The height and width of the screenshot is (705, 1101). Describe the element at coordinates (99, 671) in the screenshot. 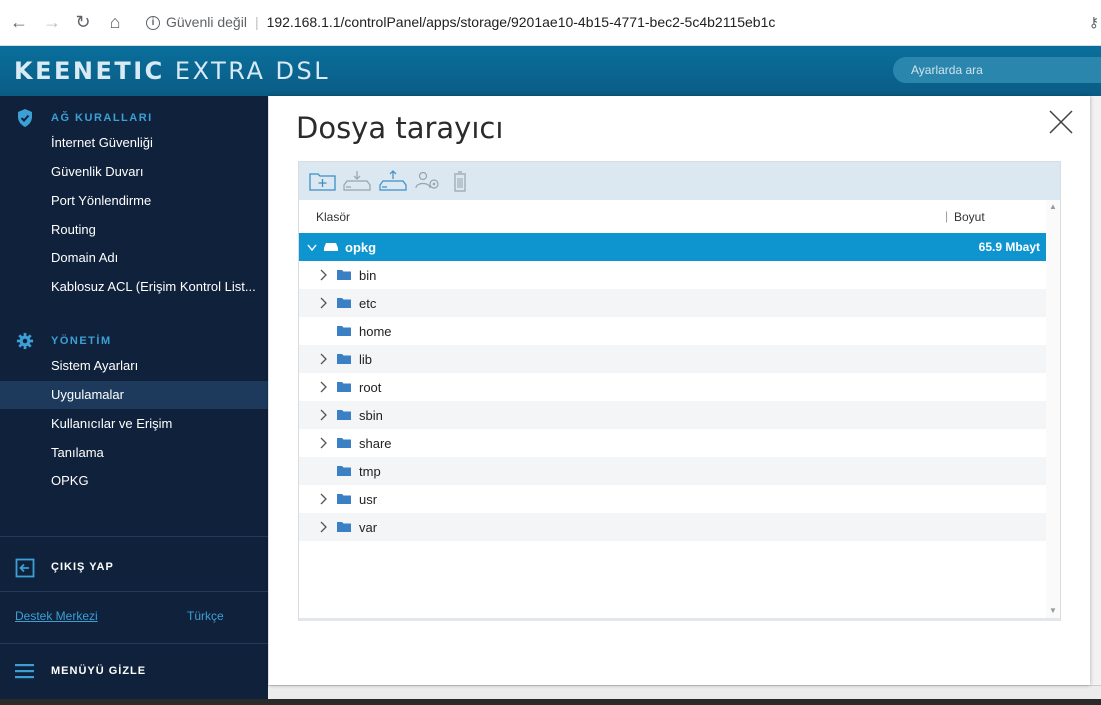

I see `hide-menu-label: MENÜYÜ GİZLE` at that location.